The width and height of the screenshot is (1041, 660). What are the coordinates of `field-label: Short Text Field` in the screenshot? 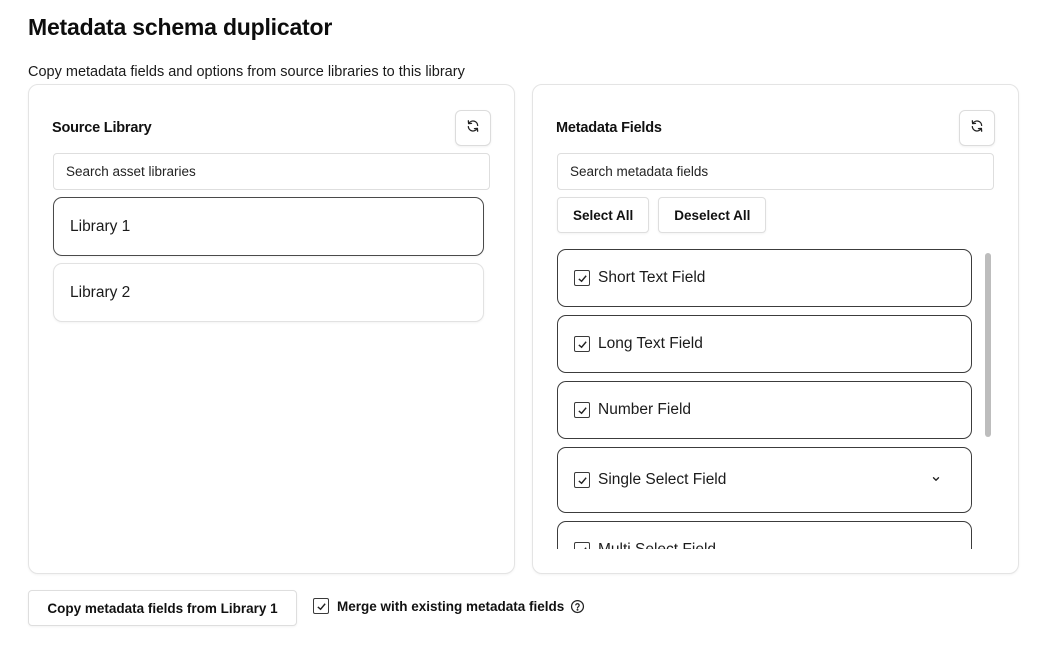 It's located at (652, 277).